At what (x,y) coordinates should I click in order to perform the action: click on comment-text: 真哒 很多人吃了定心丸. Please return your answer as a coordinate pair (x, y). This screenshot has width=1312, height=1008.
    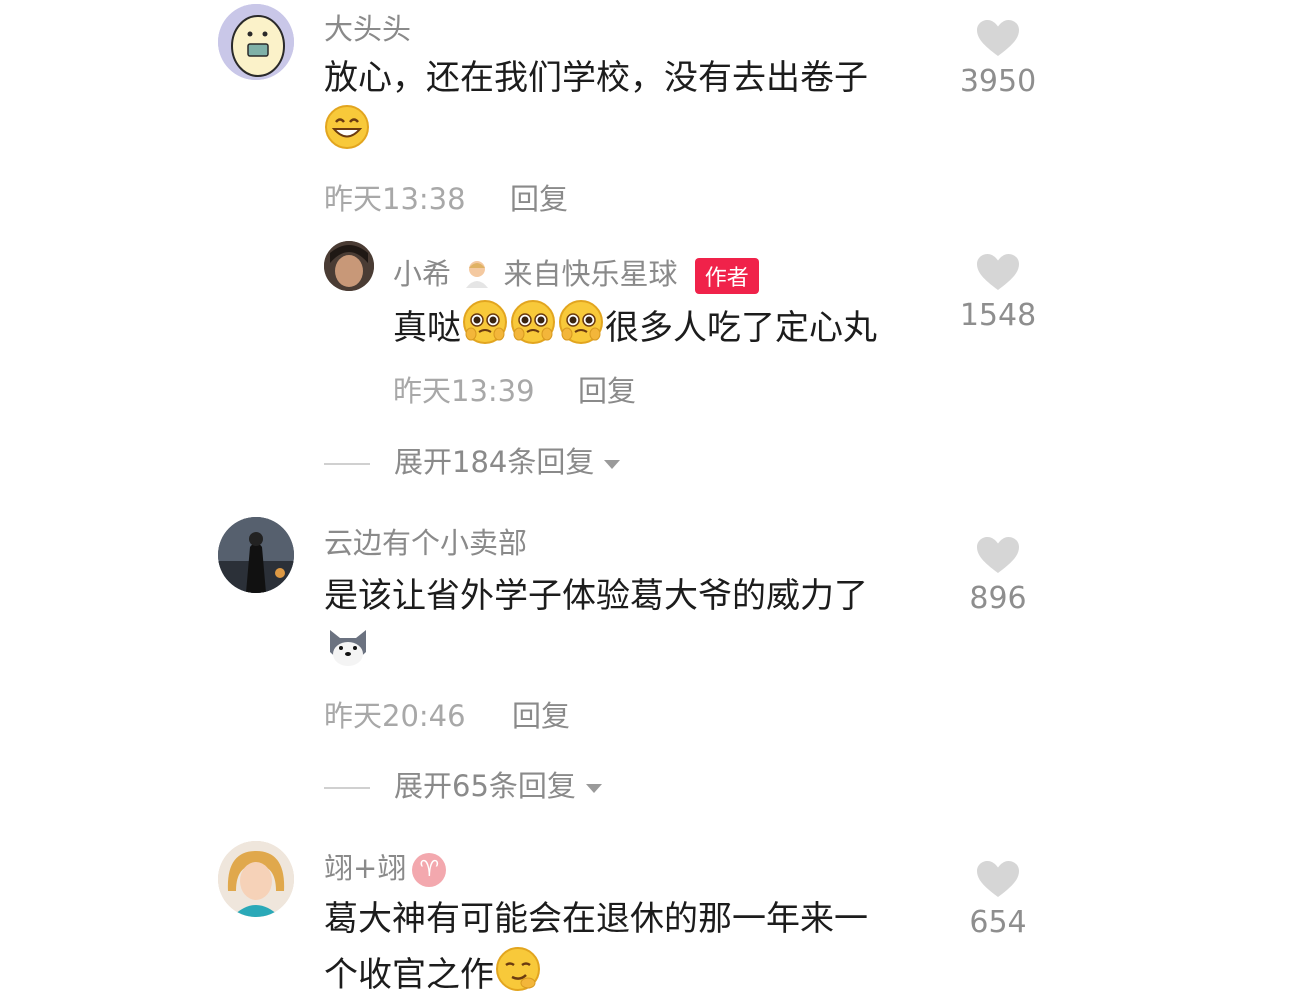
    Looking at the image, I should click on (635, 329).